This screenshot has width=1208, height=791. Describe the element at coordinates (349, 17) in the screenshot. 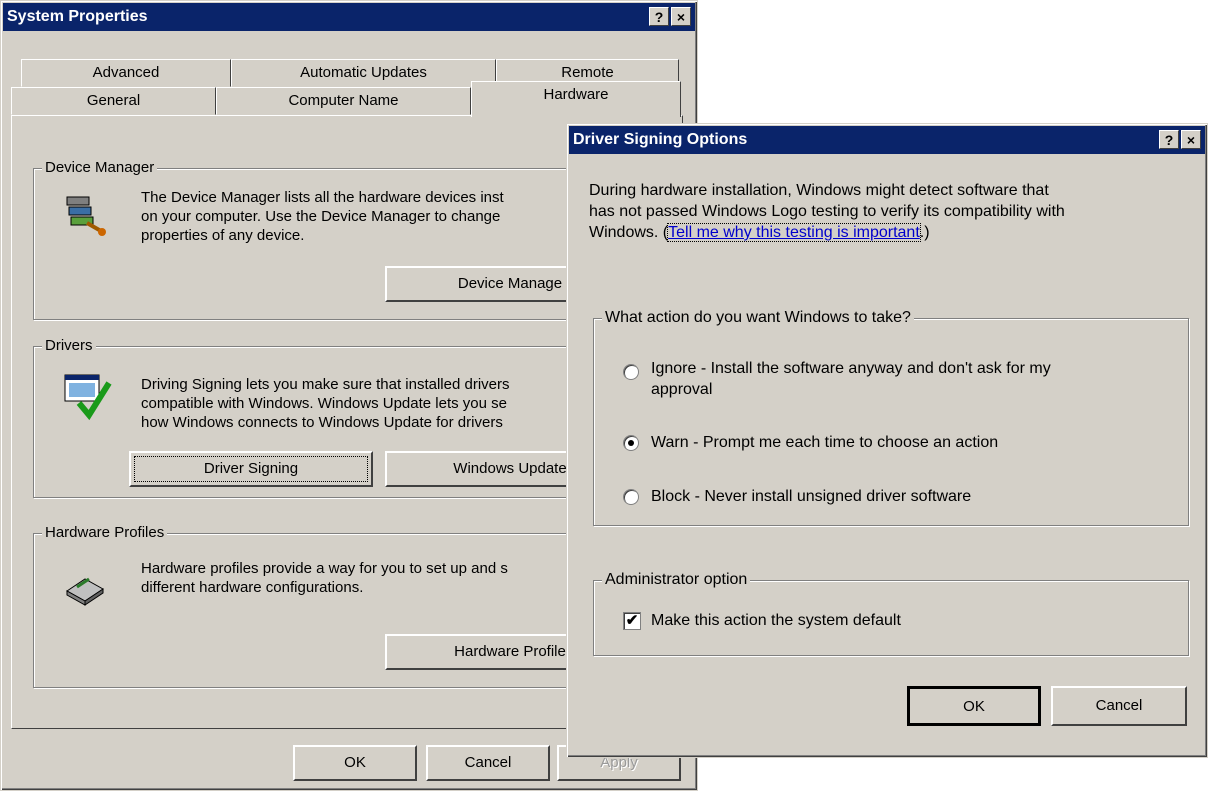

I see `system-properties-titlebar: System Properties ? ×` at that location.